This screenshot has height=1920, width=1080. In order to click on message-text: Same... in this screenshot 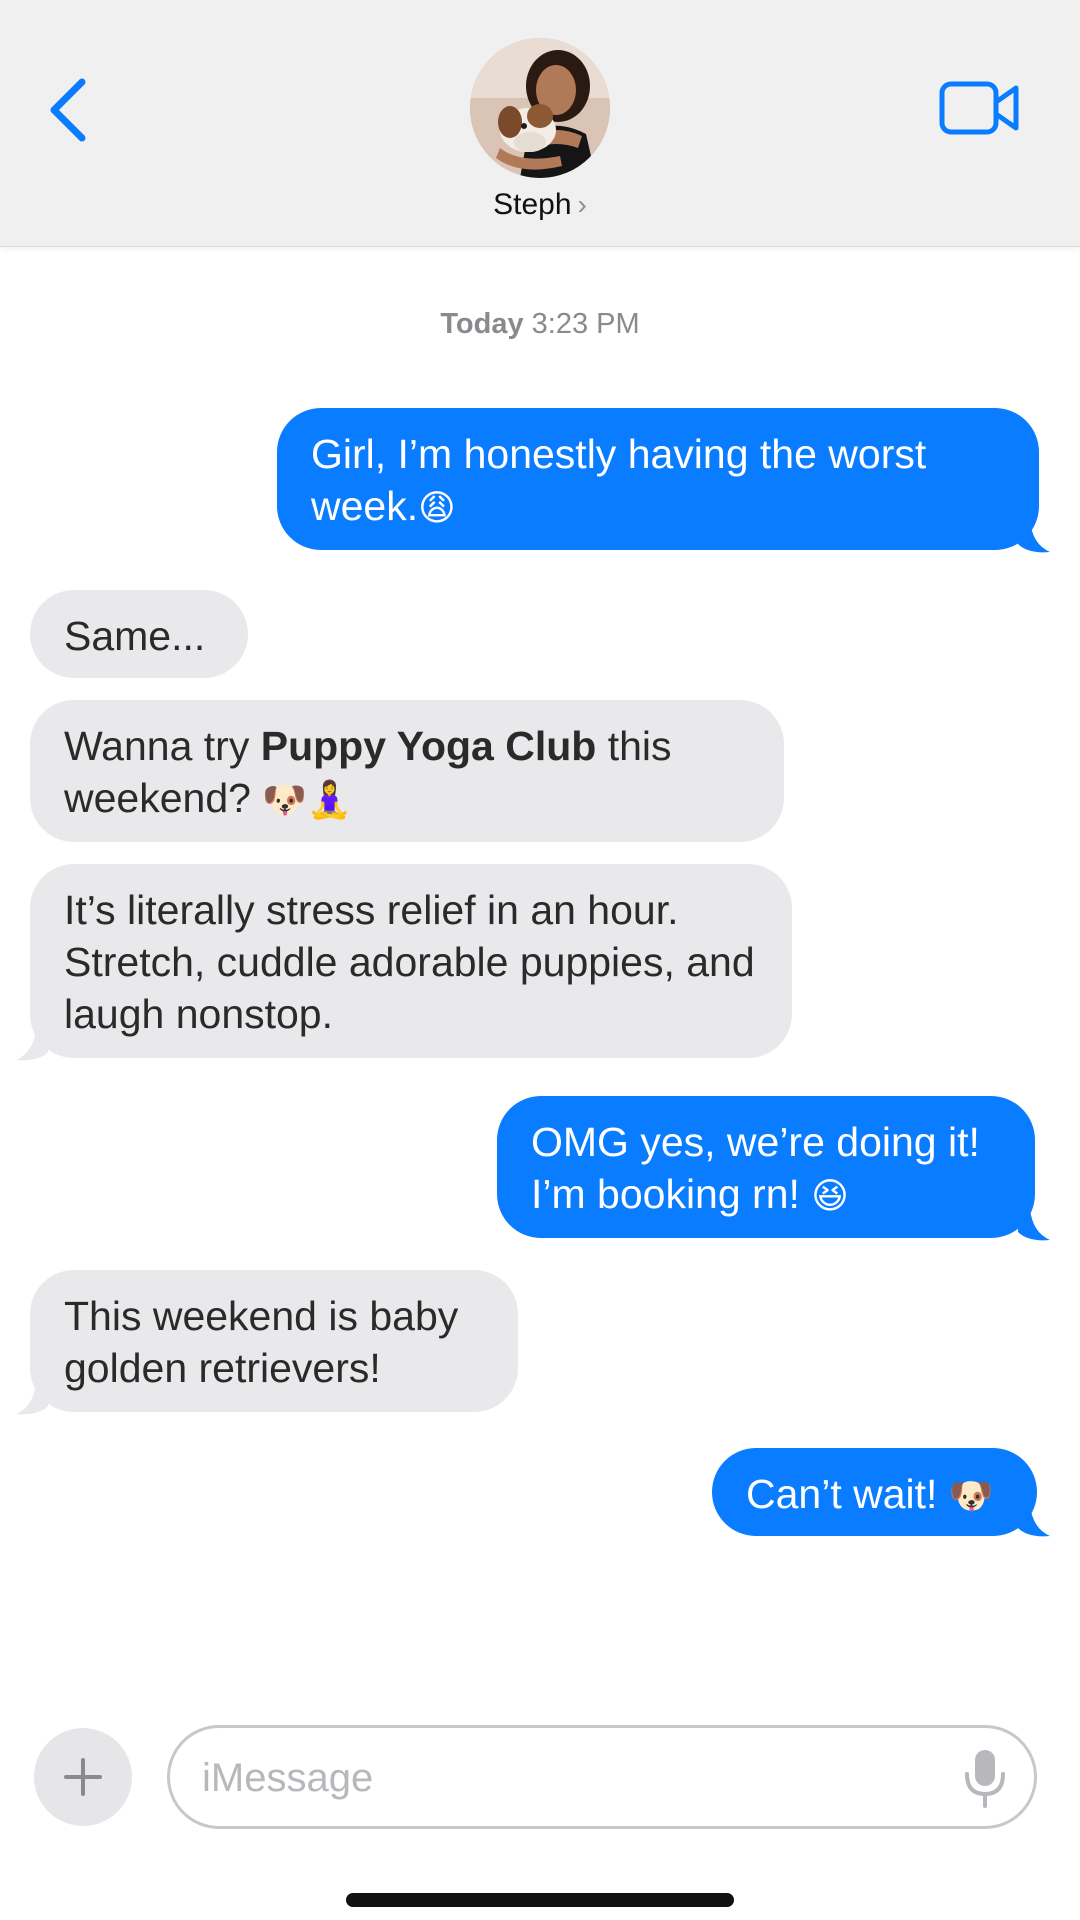, I will do `click(135, 636)`.